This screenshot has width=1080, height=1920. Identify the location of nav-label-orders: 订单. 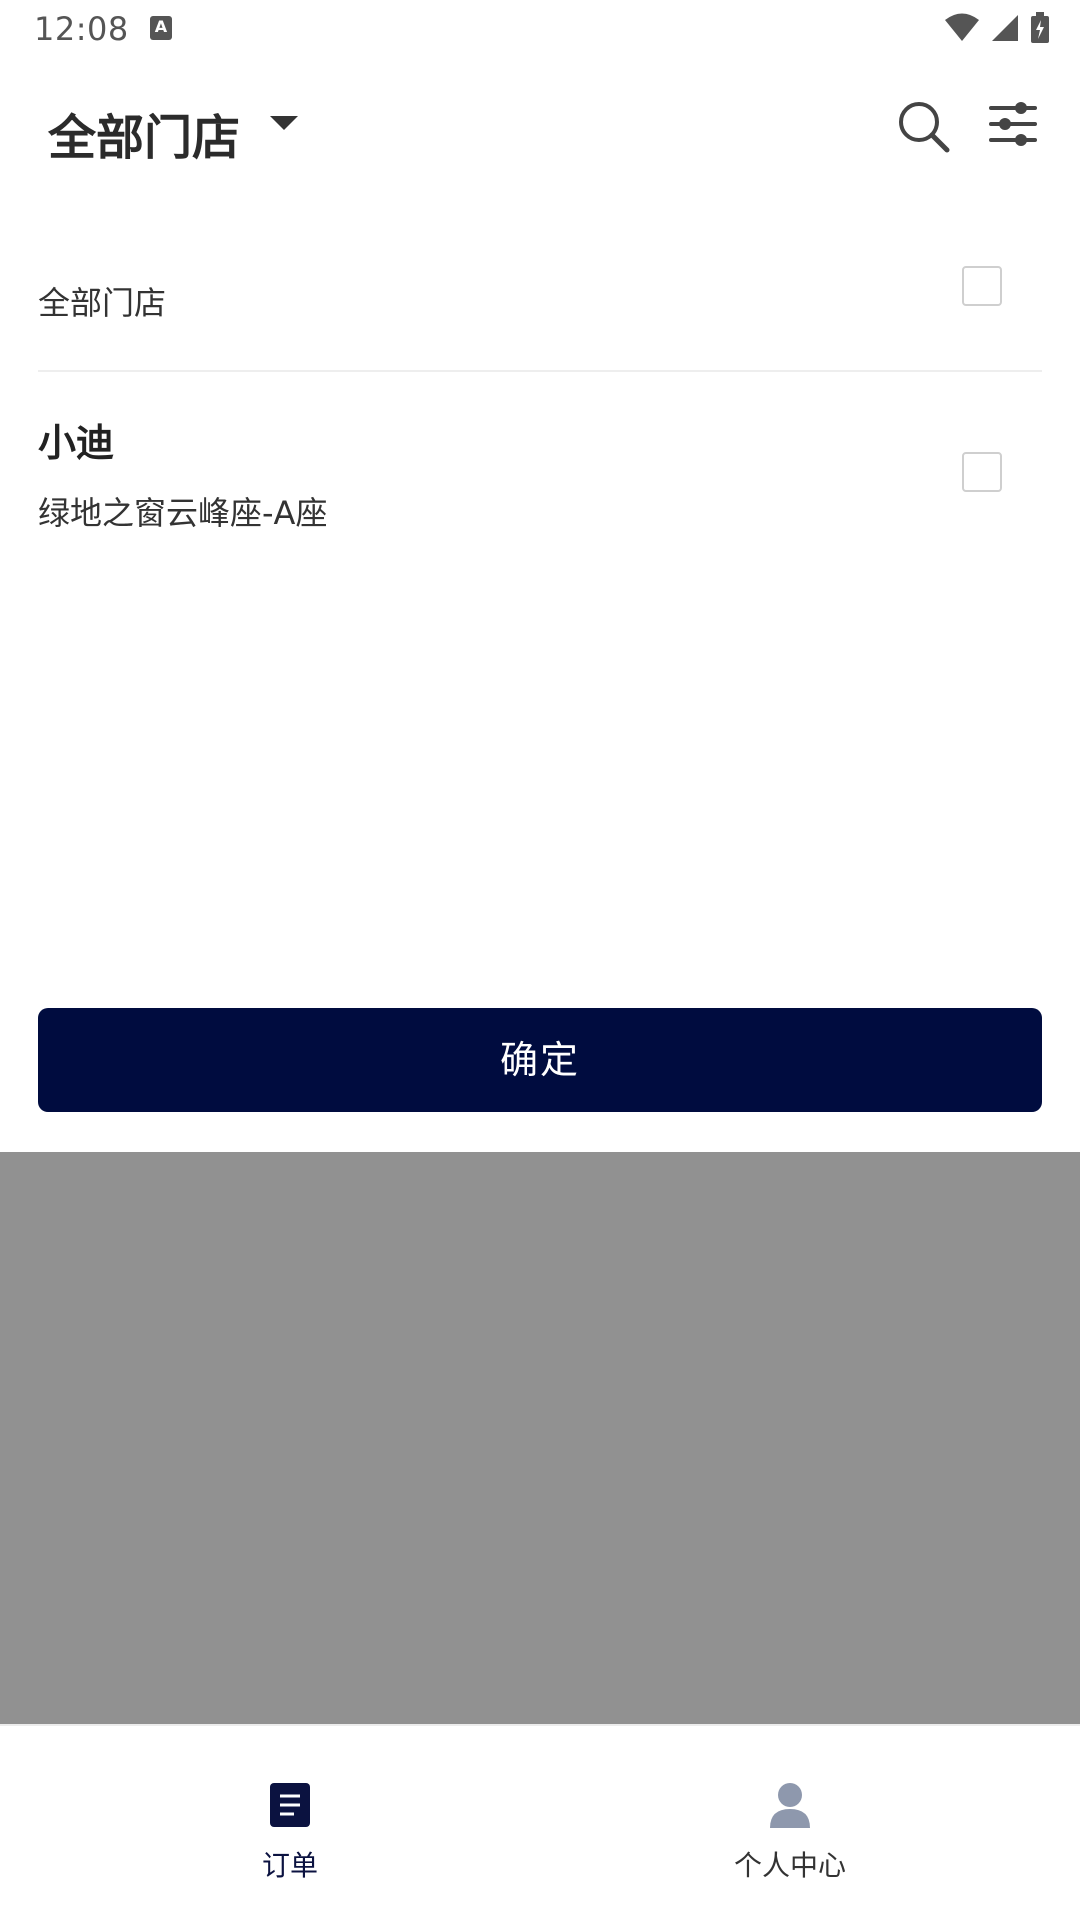
(289, 1865).